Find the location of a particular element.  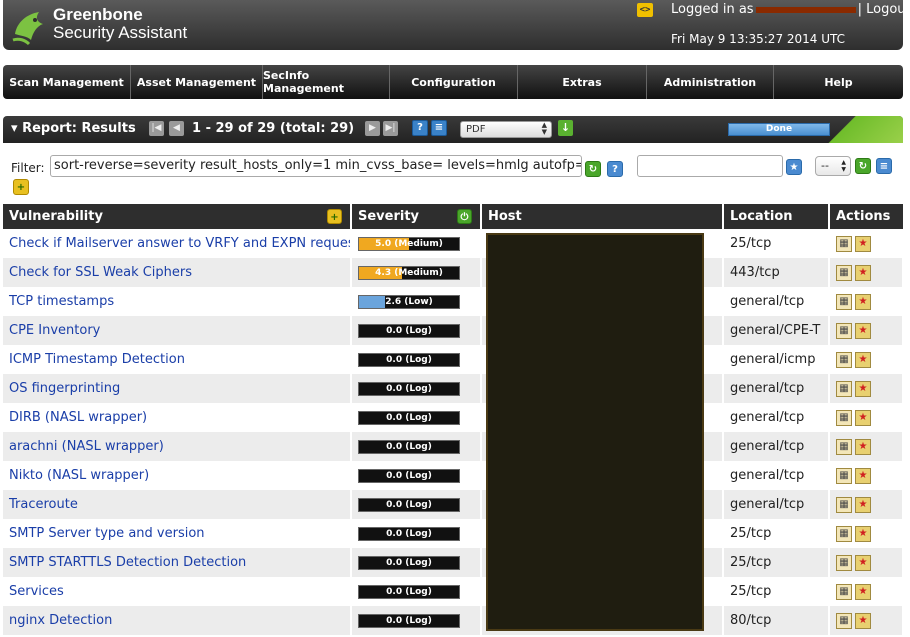

help-icon: ? is located at coordinates (420, 128).